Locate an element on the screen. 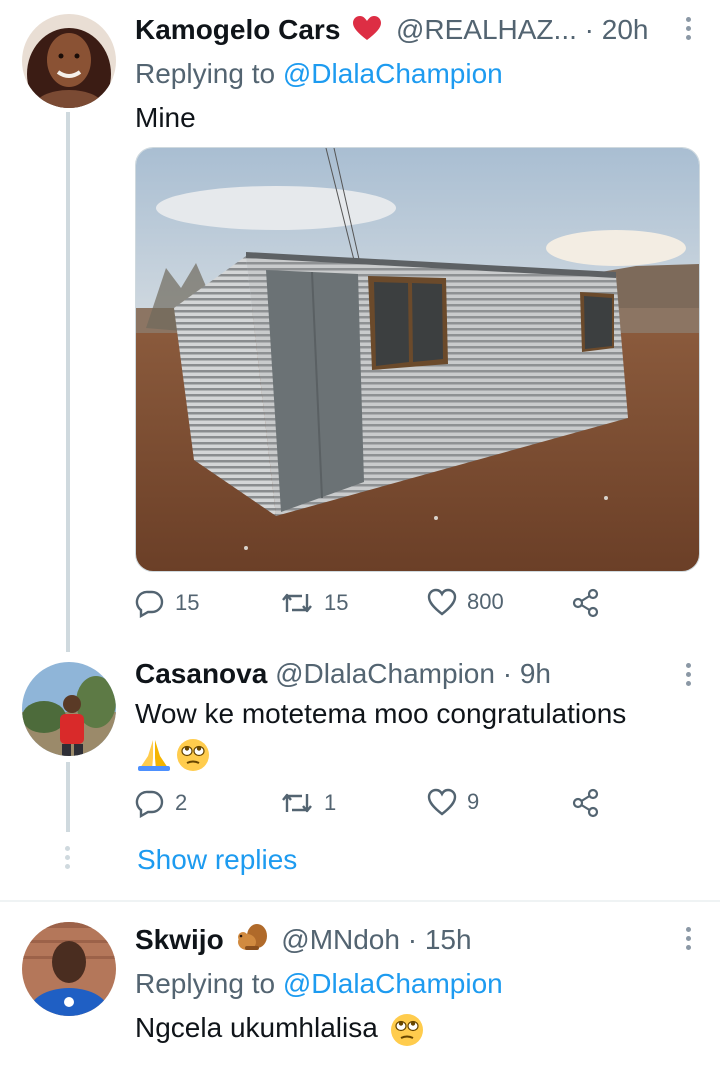 This screenshot has height=1068, width=720. retweet-count: 15 is located at coordinates (336, 602).